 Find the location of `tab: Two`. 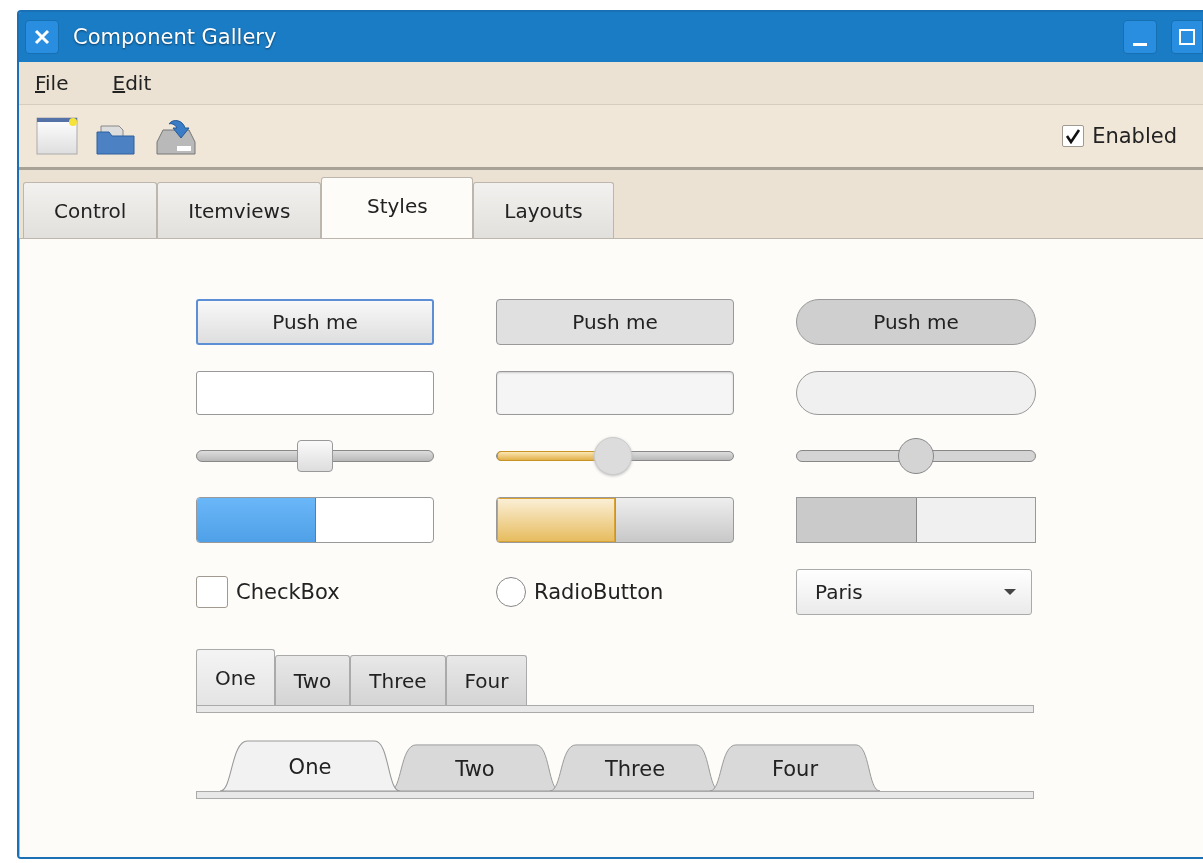

tab: Two is located at coordinates (312, 680).